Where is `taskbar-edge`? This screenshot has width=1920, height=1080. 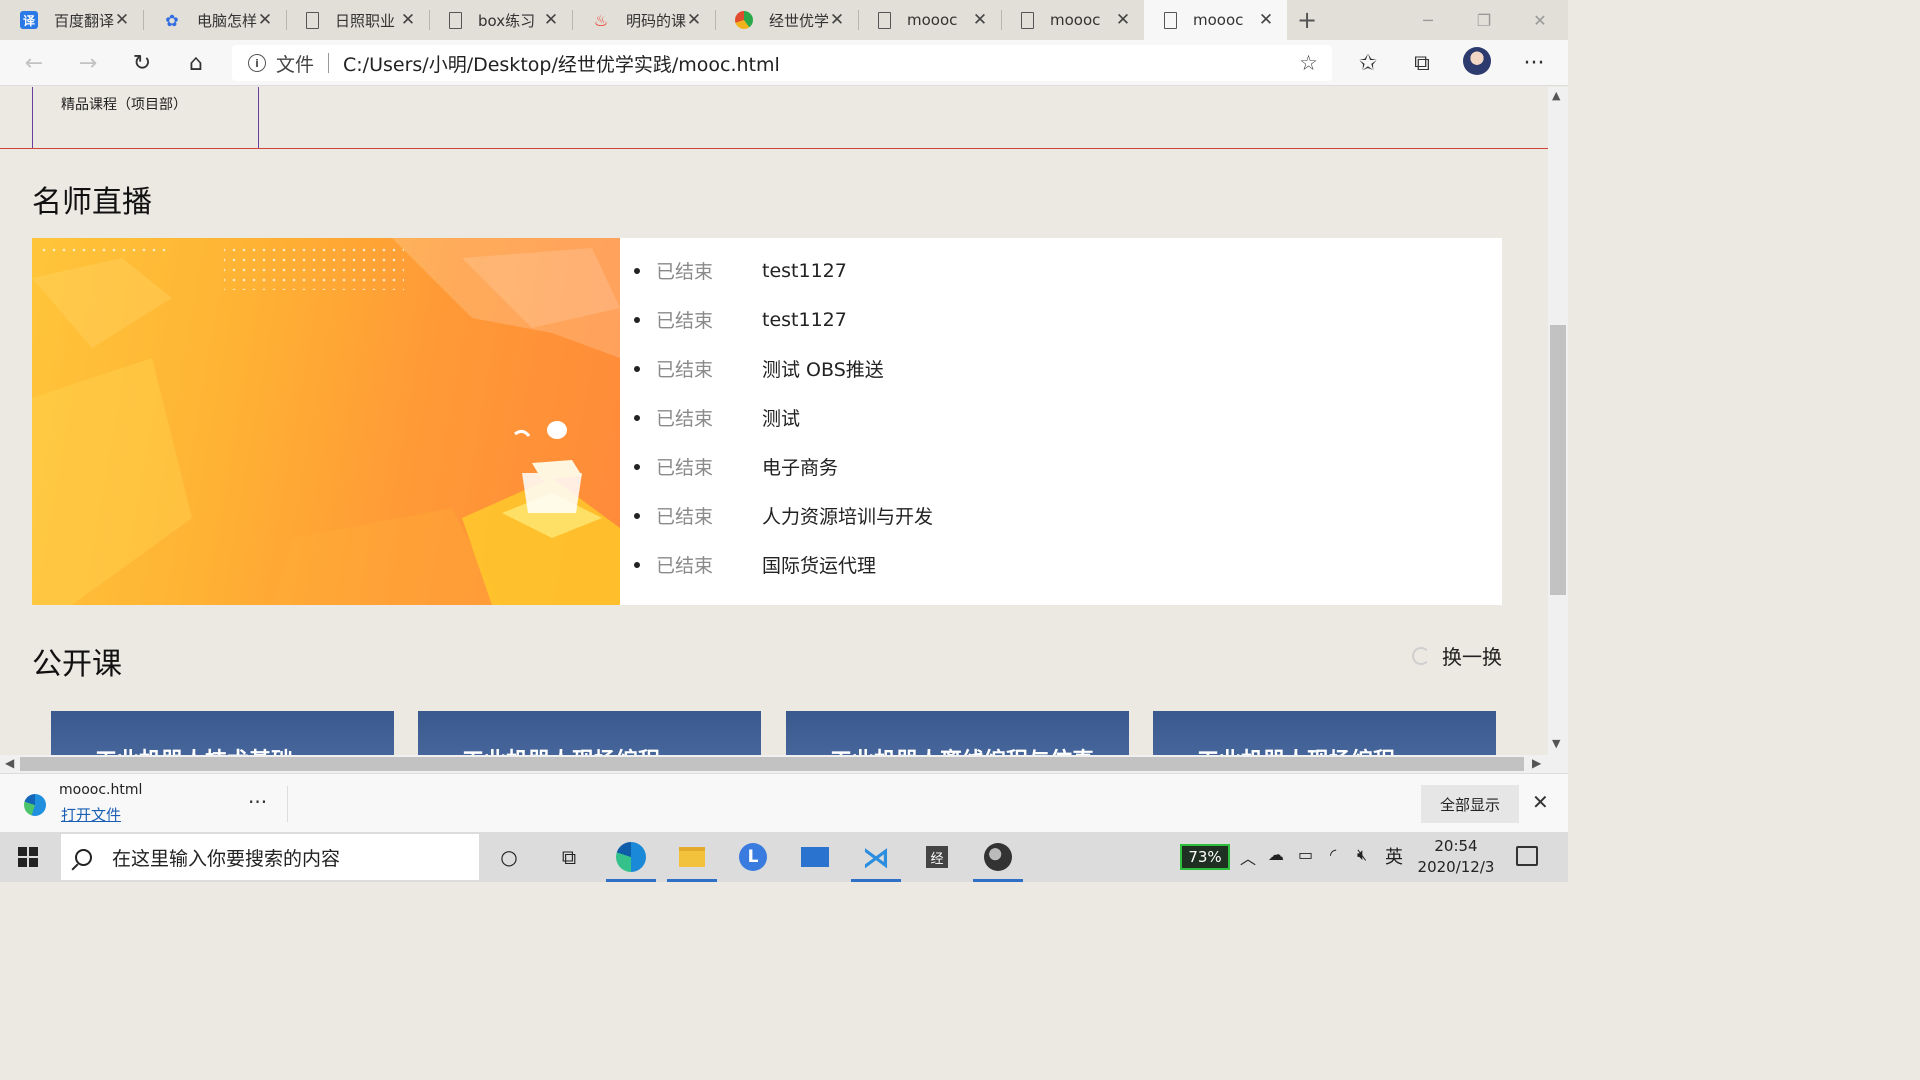 taskbar-edge is located at coordinates (631, 857).